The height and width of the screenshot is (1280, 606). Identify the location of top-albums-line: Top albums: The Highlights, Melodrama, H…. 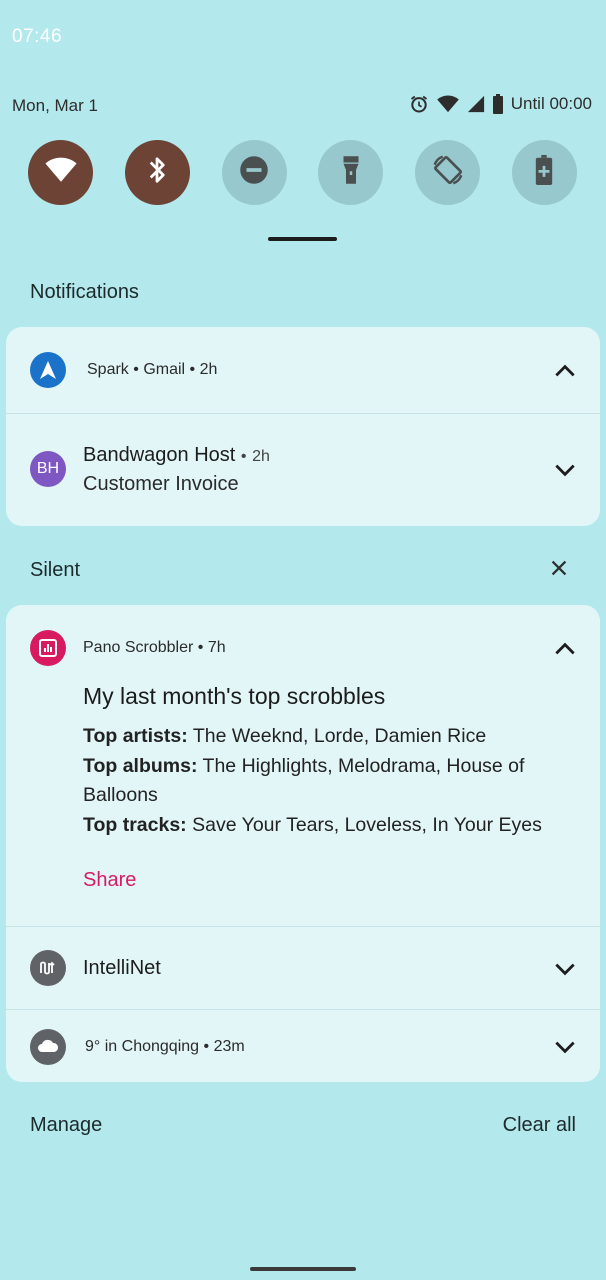
(333, 781).